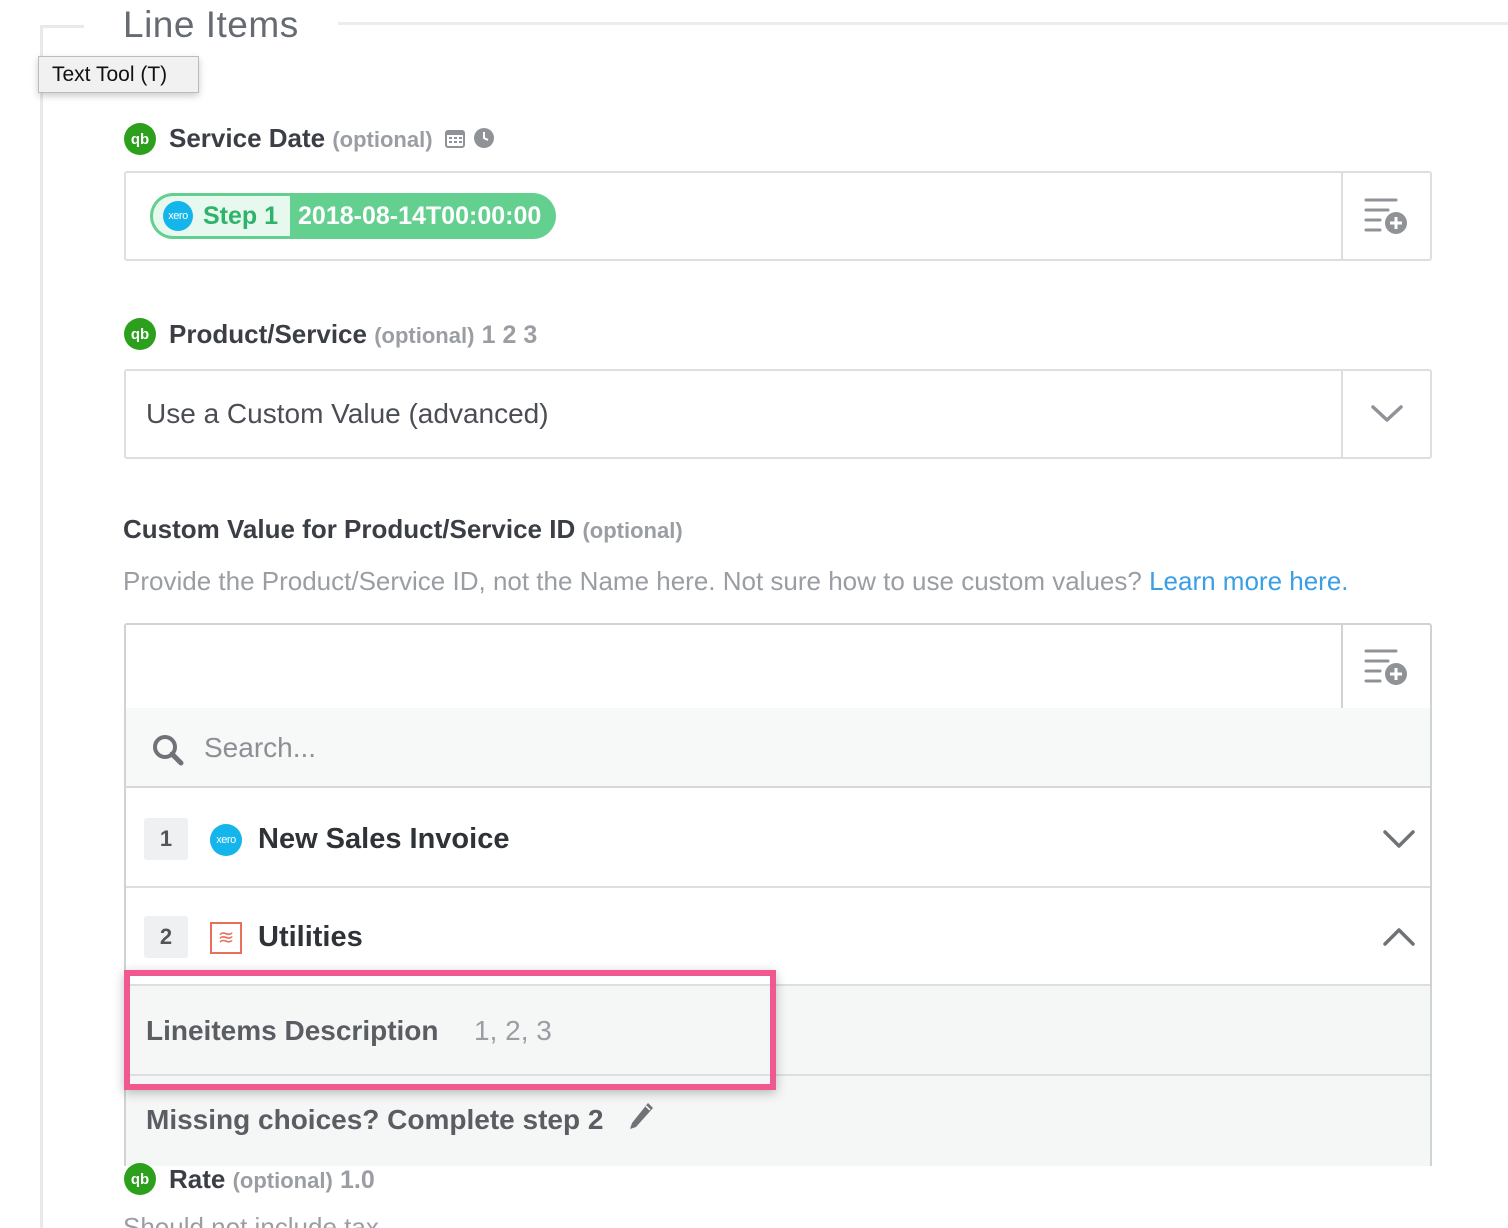  I want to click on service-date-label-text: Service Date, so click(247, 138).